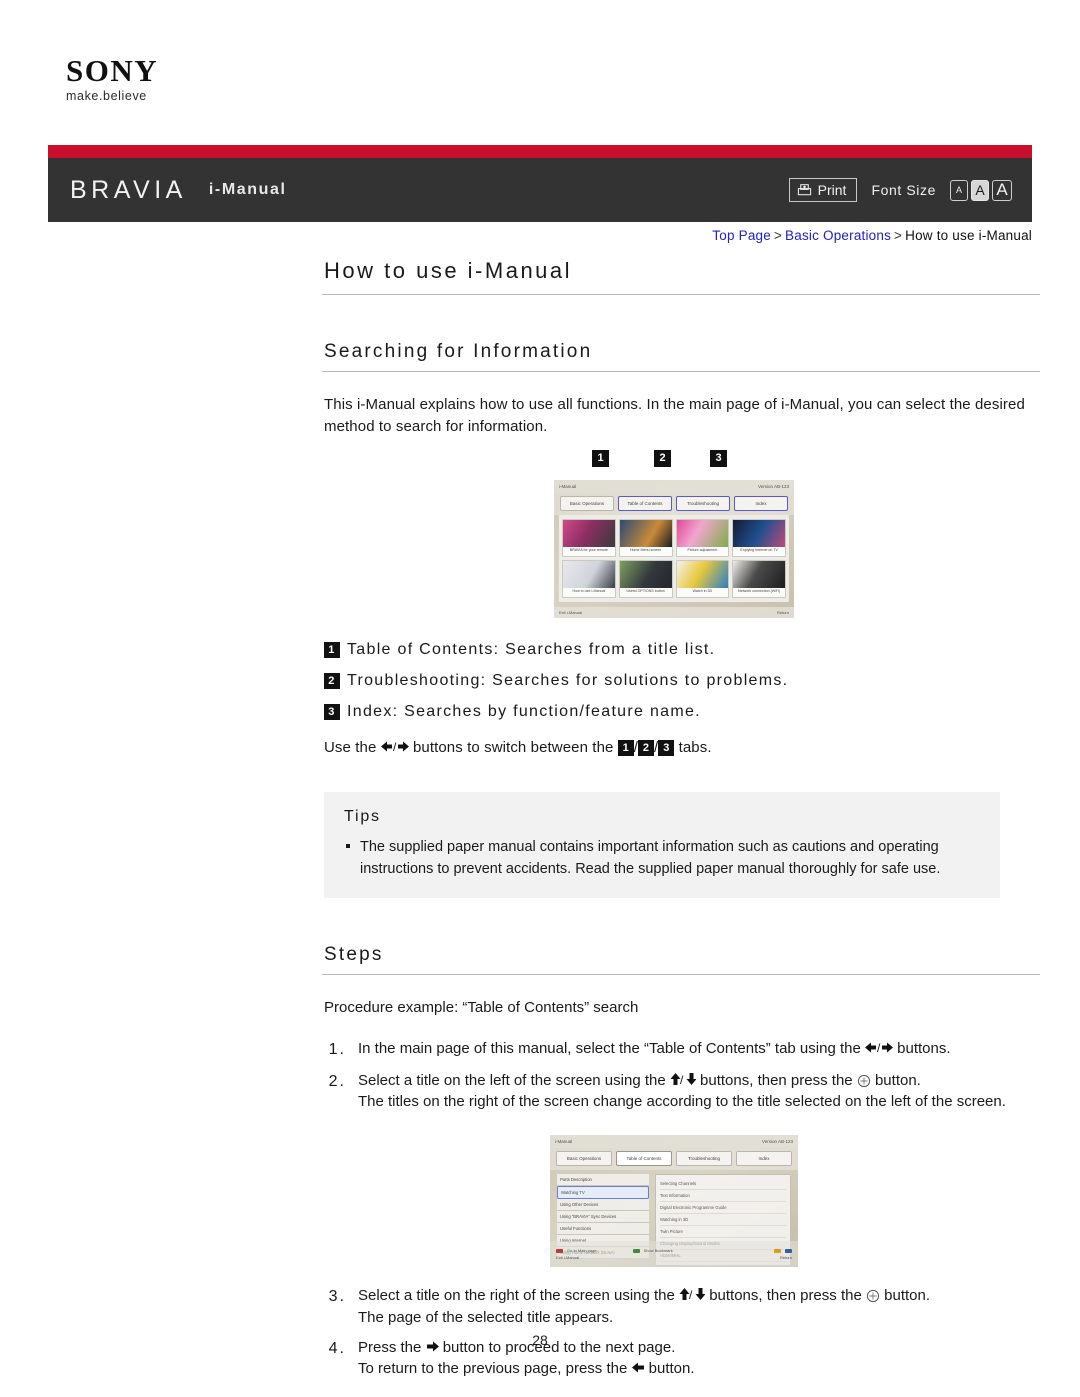 The height and width of the screenshot is (1397, 1080). Describe the element at coordinates (681, 960) in the screenshot. I see `section-heading-steps: Steps` at that location.